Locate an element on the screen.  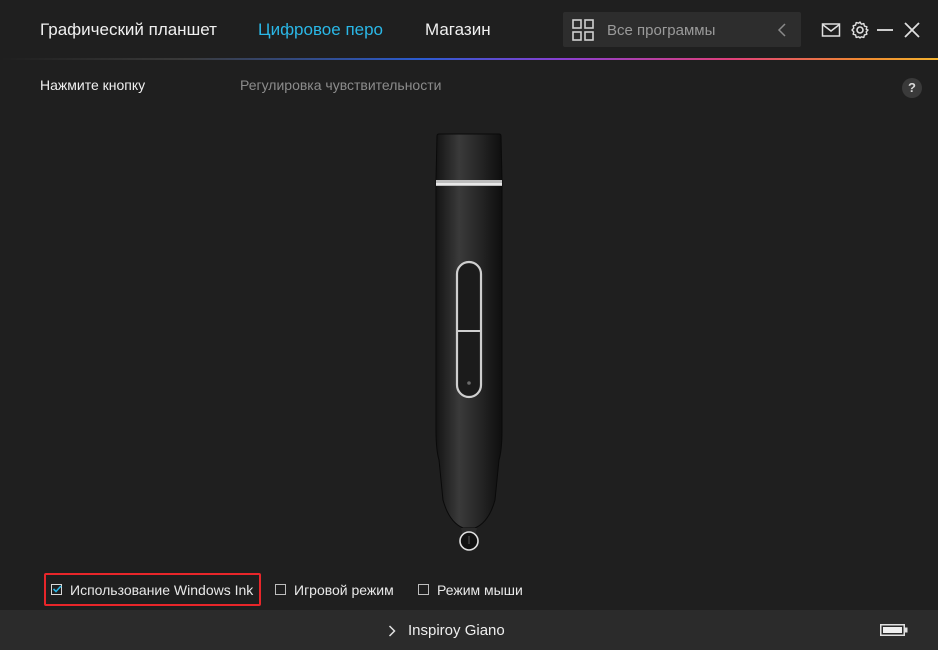
checkbox-checked-icon is located at coordinates (56, 589).